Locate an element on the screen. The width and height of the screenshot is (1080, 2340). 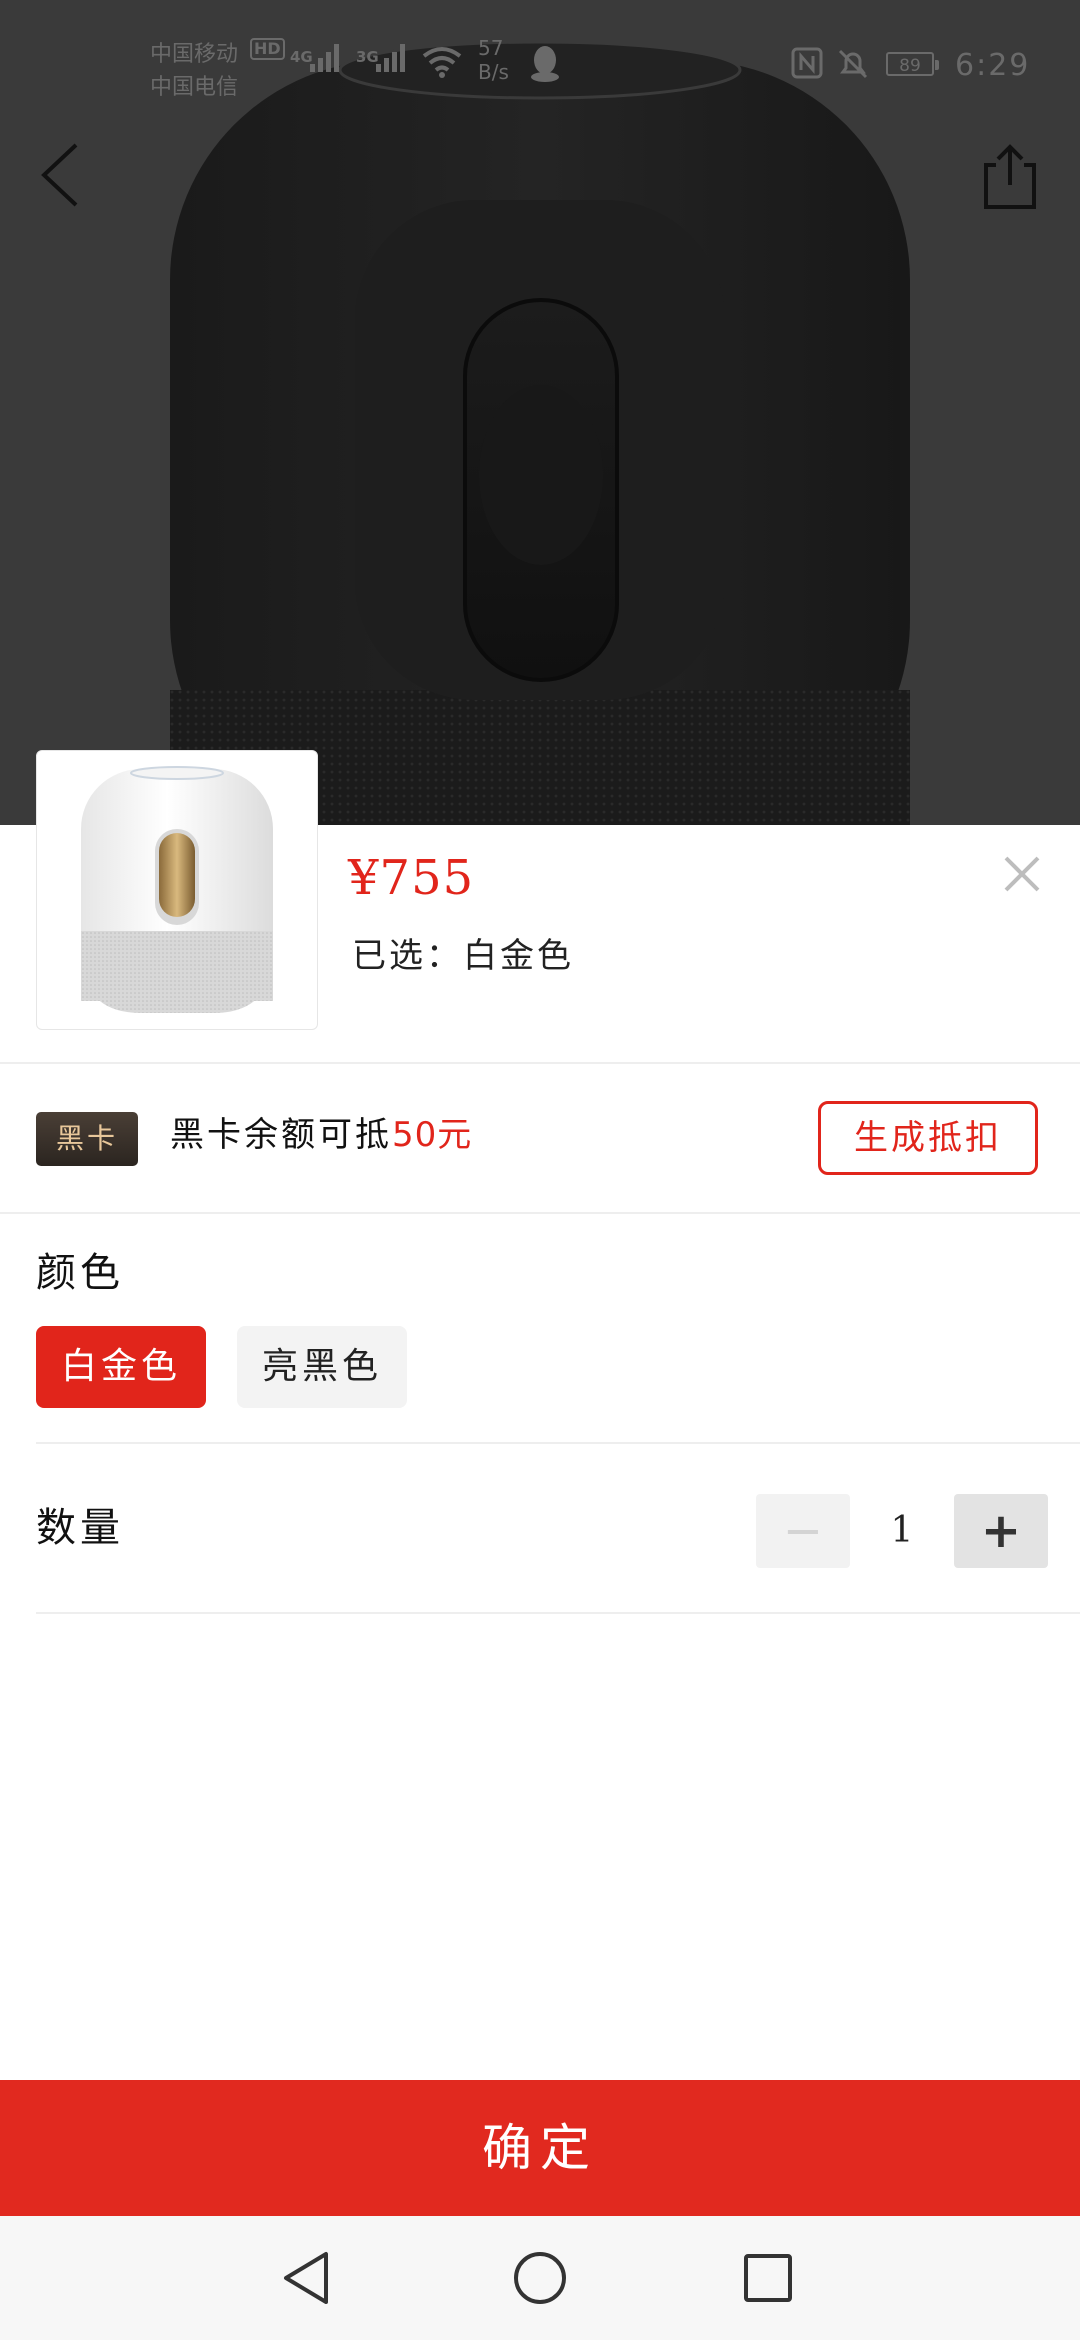
quantity-section-title: 数量 is located at coordinates (80, 1528).